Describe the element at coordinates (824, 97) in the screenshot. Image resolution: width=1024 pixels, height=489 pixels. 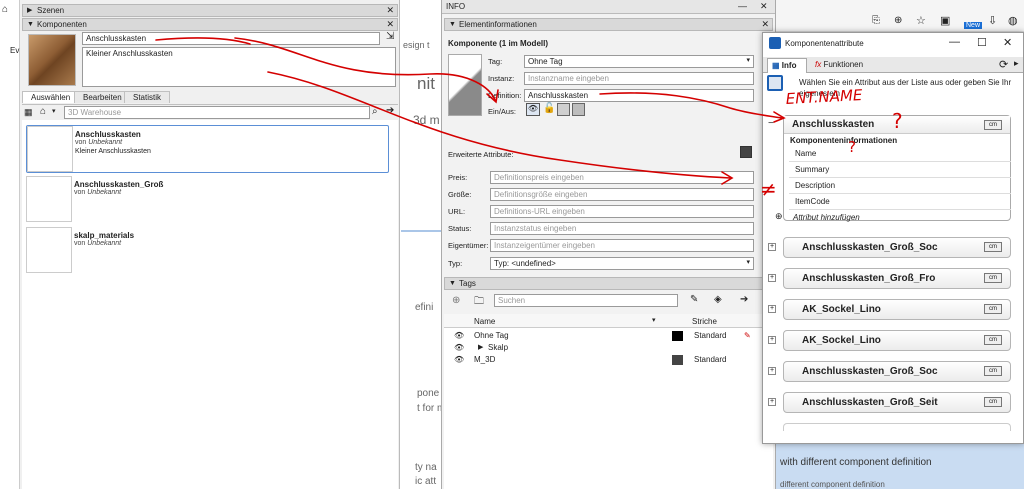
I see `annotation-ent-name: ENT.NAME` at that location.